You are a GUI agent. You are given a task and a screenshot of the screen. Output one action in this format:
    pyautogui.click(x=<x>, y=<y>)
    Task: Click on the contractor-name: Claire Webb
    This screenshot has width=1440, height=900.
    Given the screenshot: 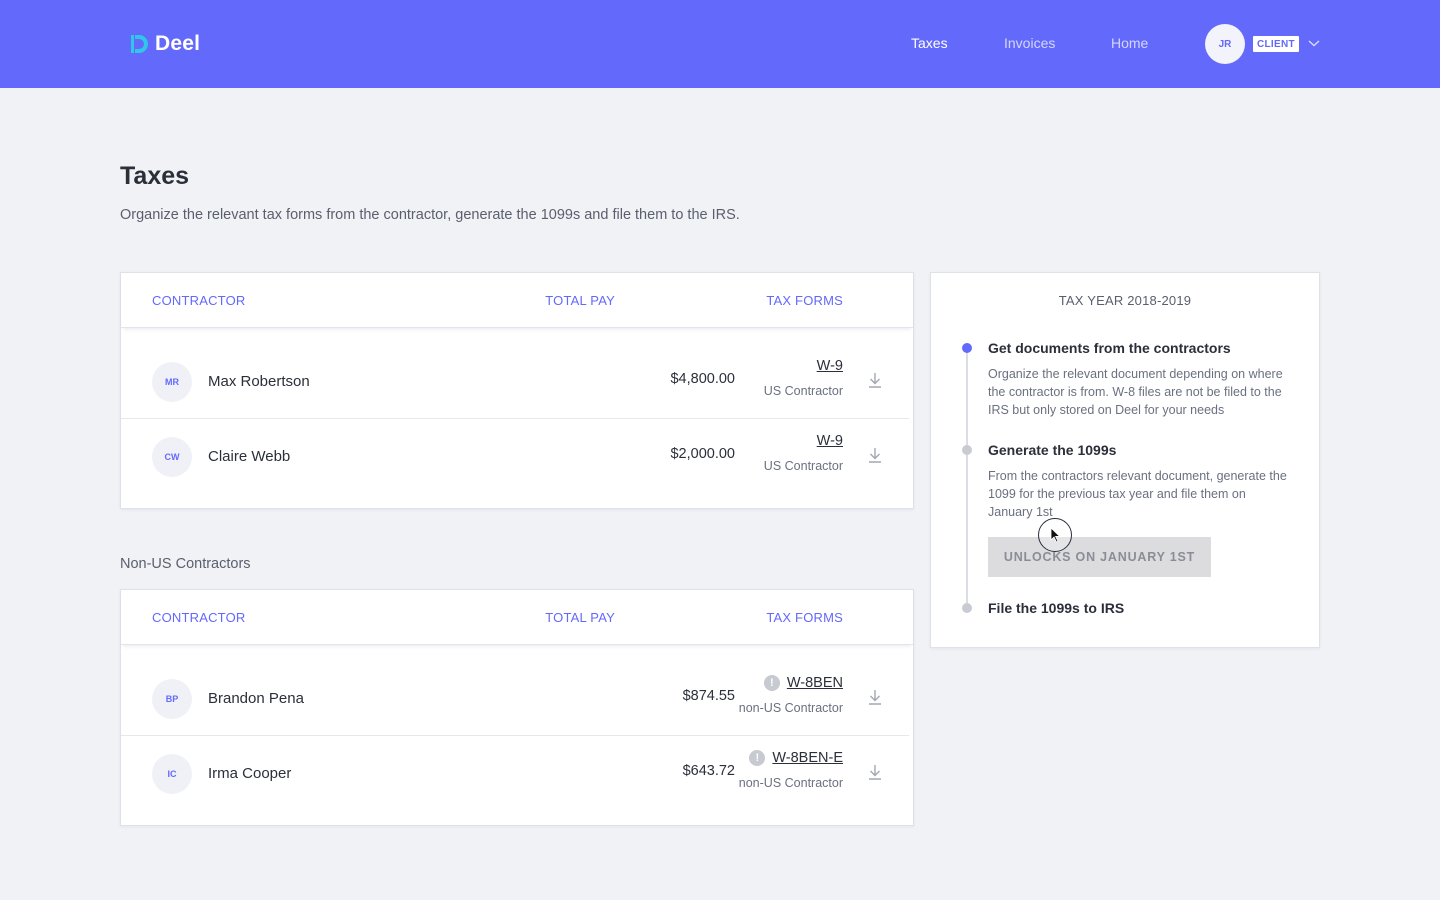 What is the action you would take?
    pyautogui.click(x=249, y=456)
    